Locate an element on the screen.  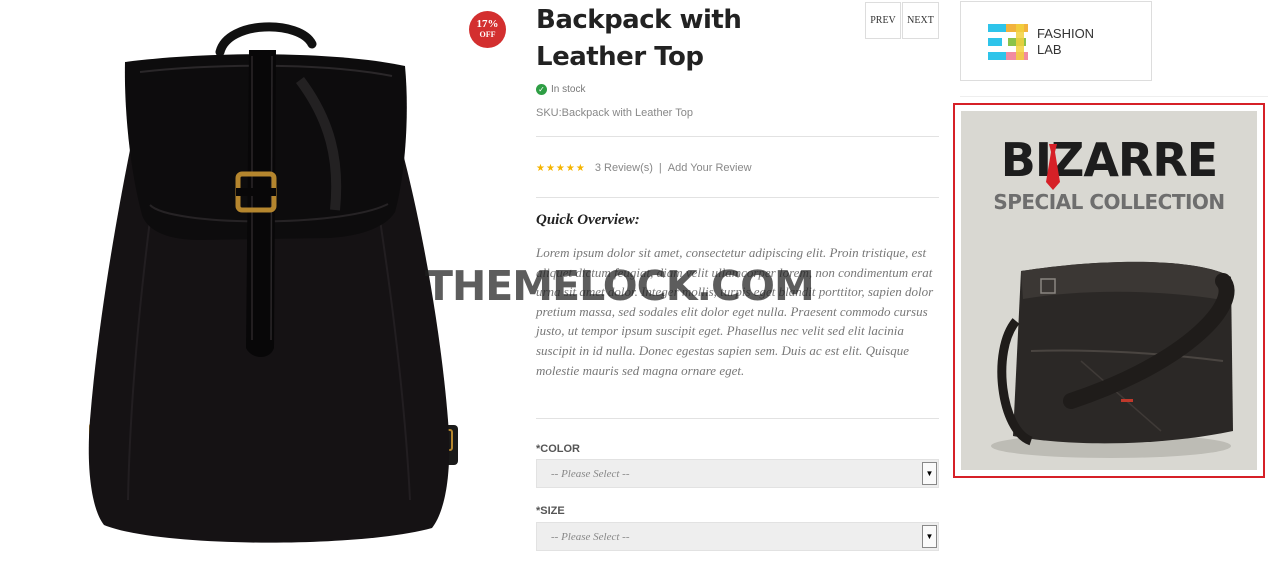
sale-badge: 17% OFF is located at coordinates (487, 29).